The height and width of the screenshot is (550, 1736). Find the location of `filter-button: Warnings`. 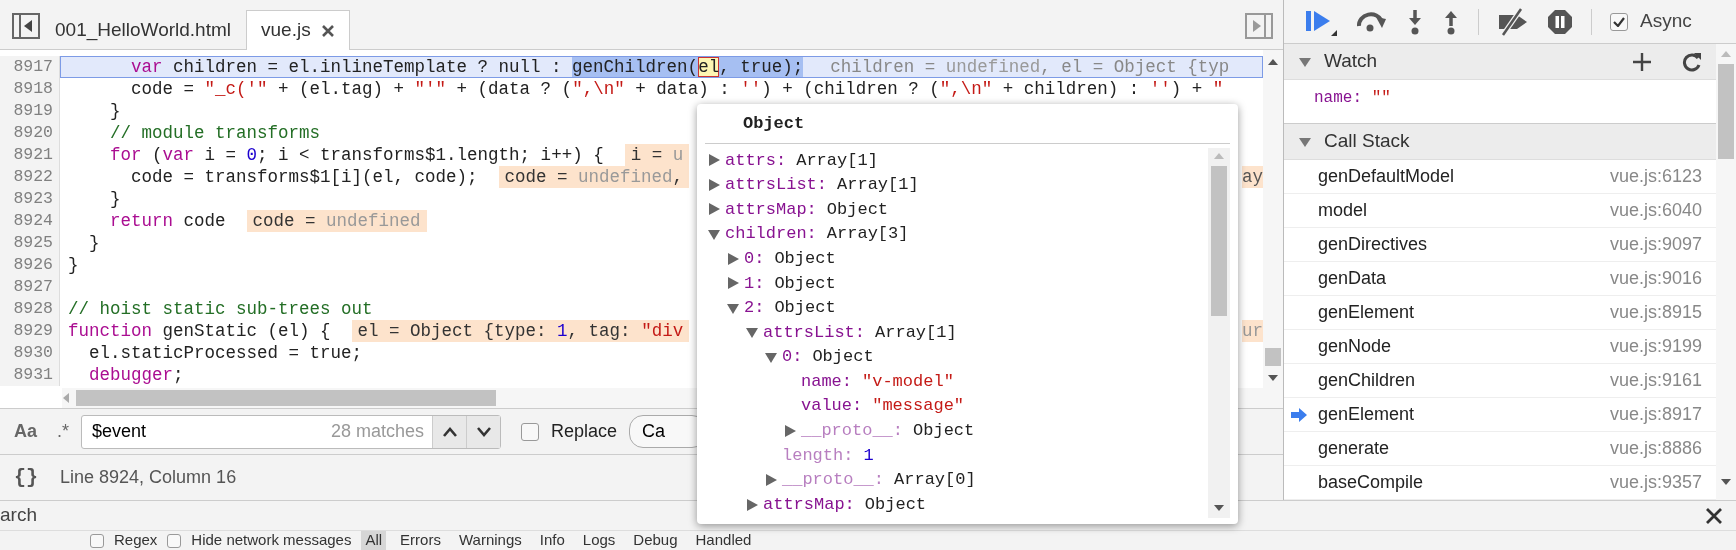

filter-button: Warnings is located at coordinates (490, 540).